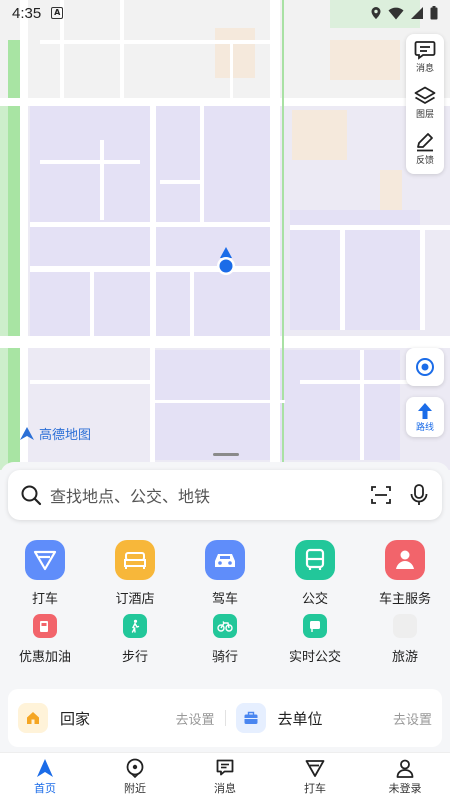  I want to click on tab-label: 附近, so click(135, 788).